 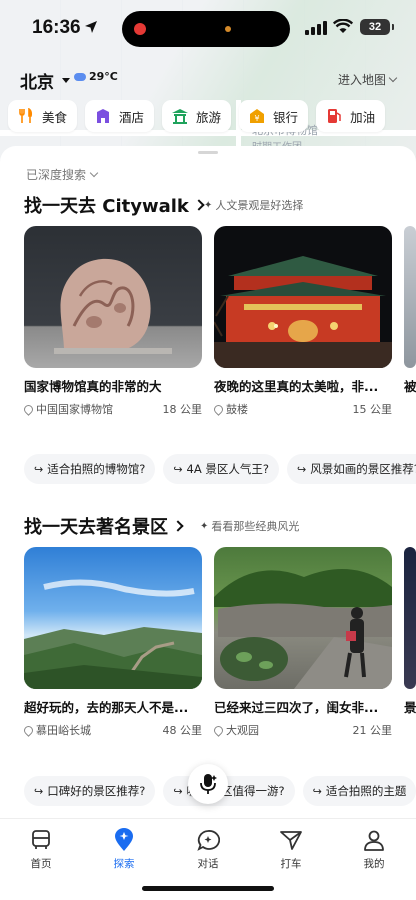 I want to click on voice-input-button, so click(x=208, y=784).